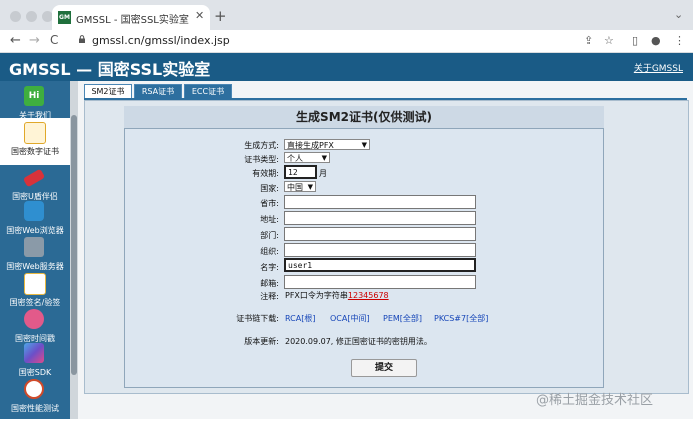 This screenshot has height=422, width=693. I want to click on close-window-button, so click(15, 16).